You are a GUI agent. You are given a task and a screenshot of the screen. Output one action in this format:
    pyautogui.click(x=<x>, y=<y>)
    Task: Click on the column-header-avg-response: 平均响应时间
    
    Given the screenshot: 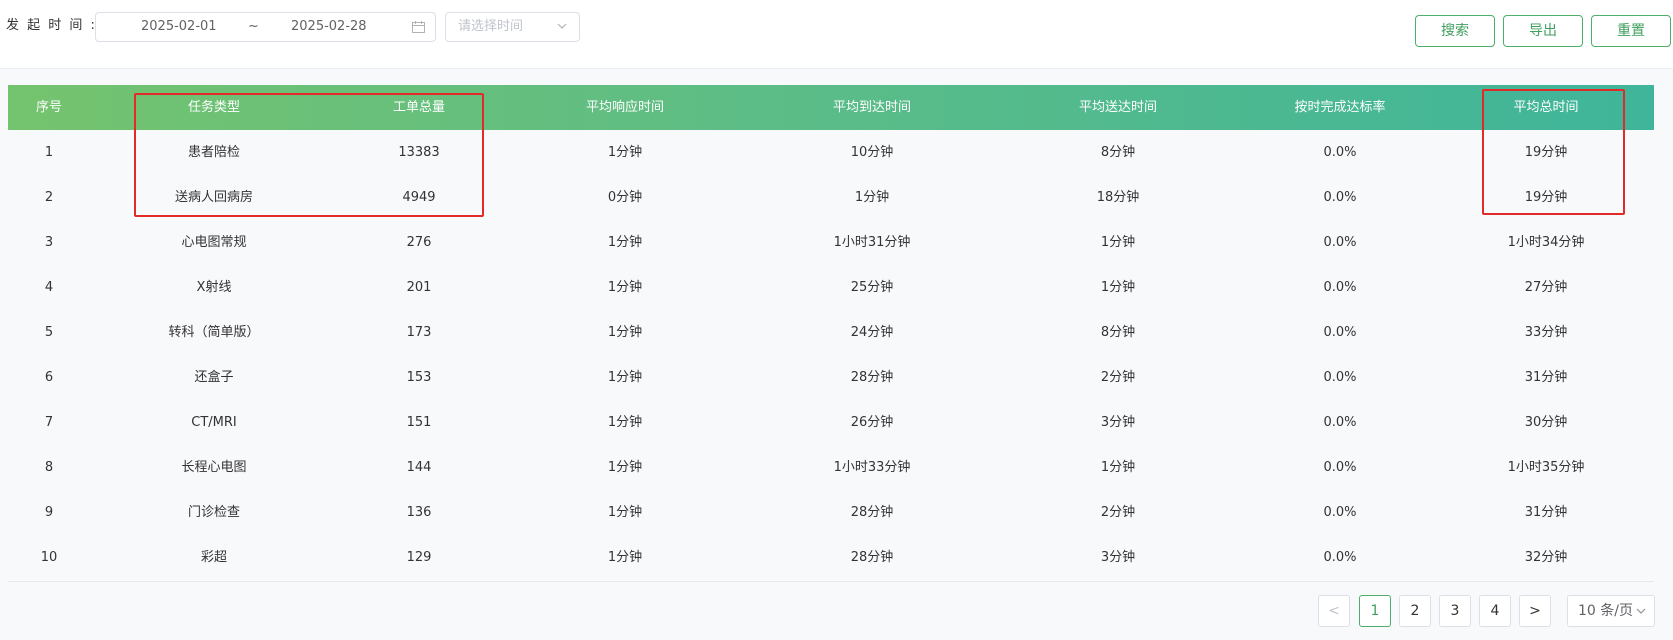 What is the action you would take?
    pyautogui.click(x=625, y=107)
    